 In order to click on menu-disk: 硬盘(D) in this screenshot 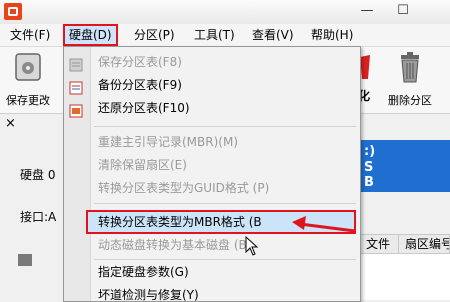, I will do `click(90, 35)`.